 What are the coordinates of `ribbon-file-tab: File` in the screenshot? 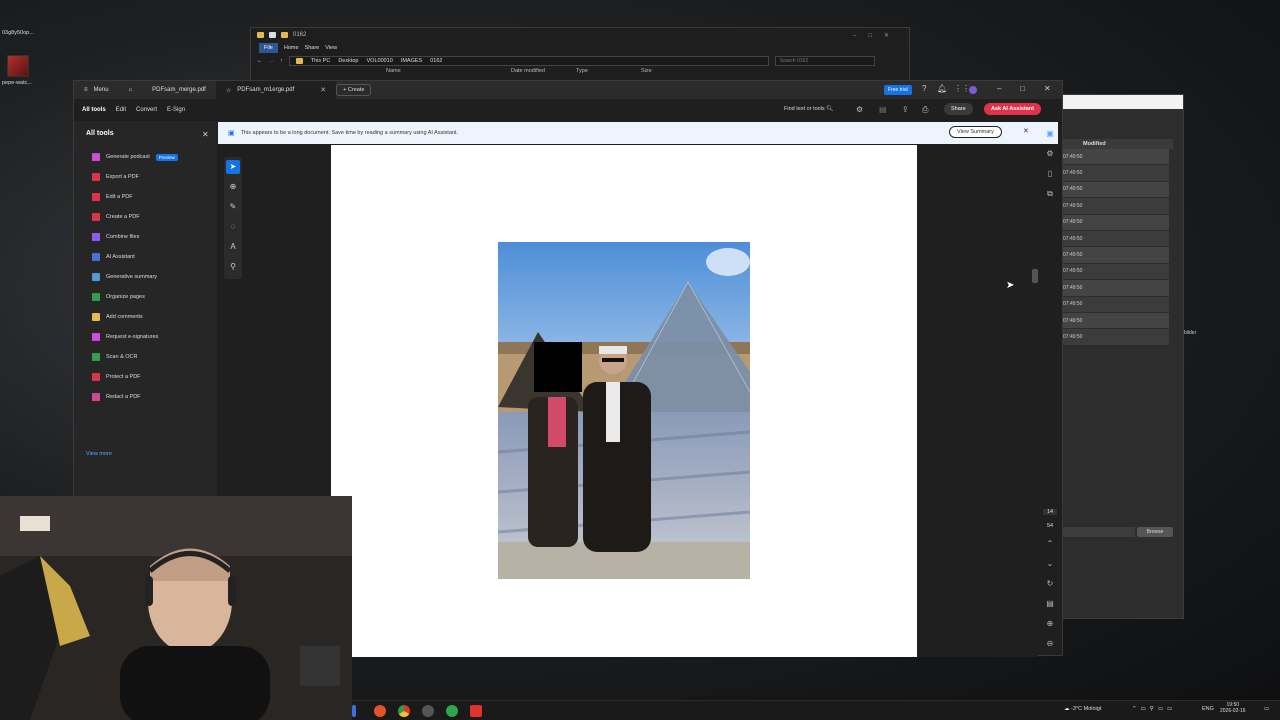 It's located at (268, 48).